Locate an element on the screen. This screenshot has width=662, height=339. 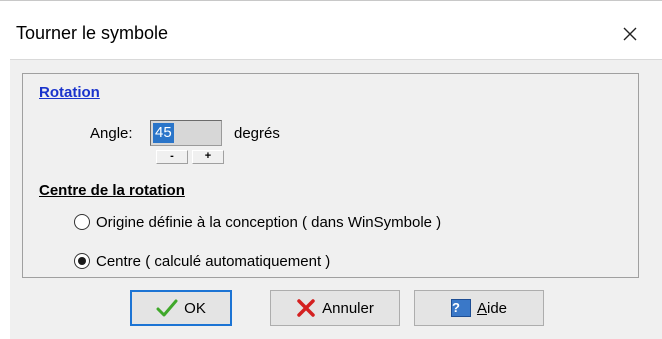
radio-button-unselected is located at coordinates (82, 222).